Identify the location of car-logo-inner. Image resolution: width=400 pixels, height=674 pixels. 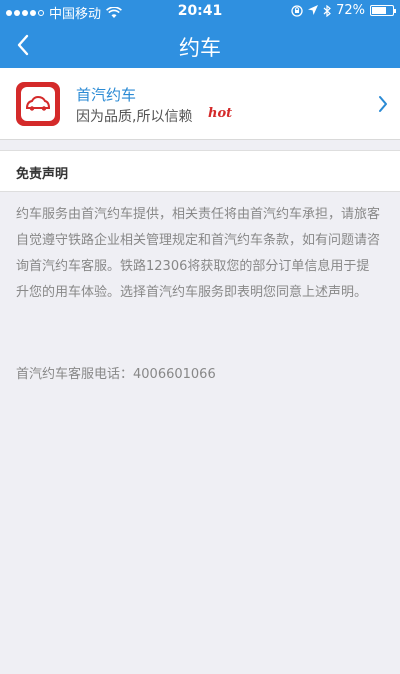
(38, 104).